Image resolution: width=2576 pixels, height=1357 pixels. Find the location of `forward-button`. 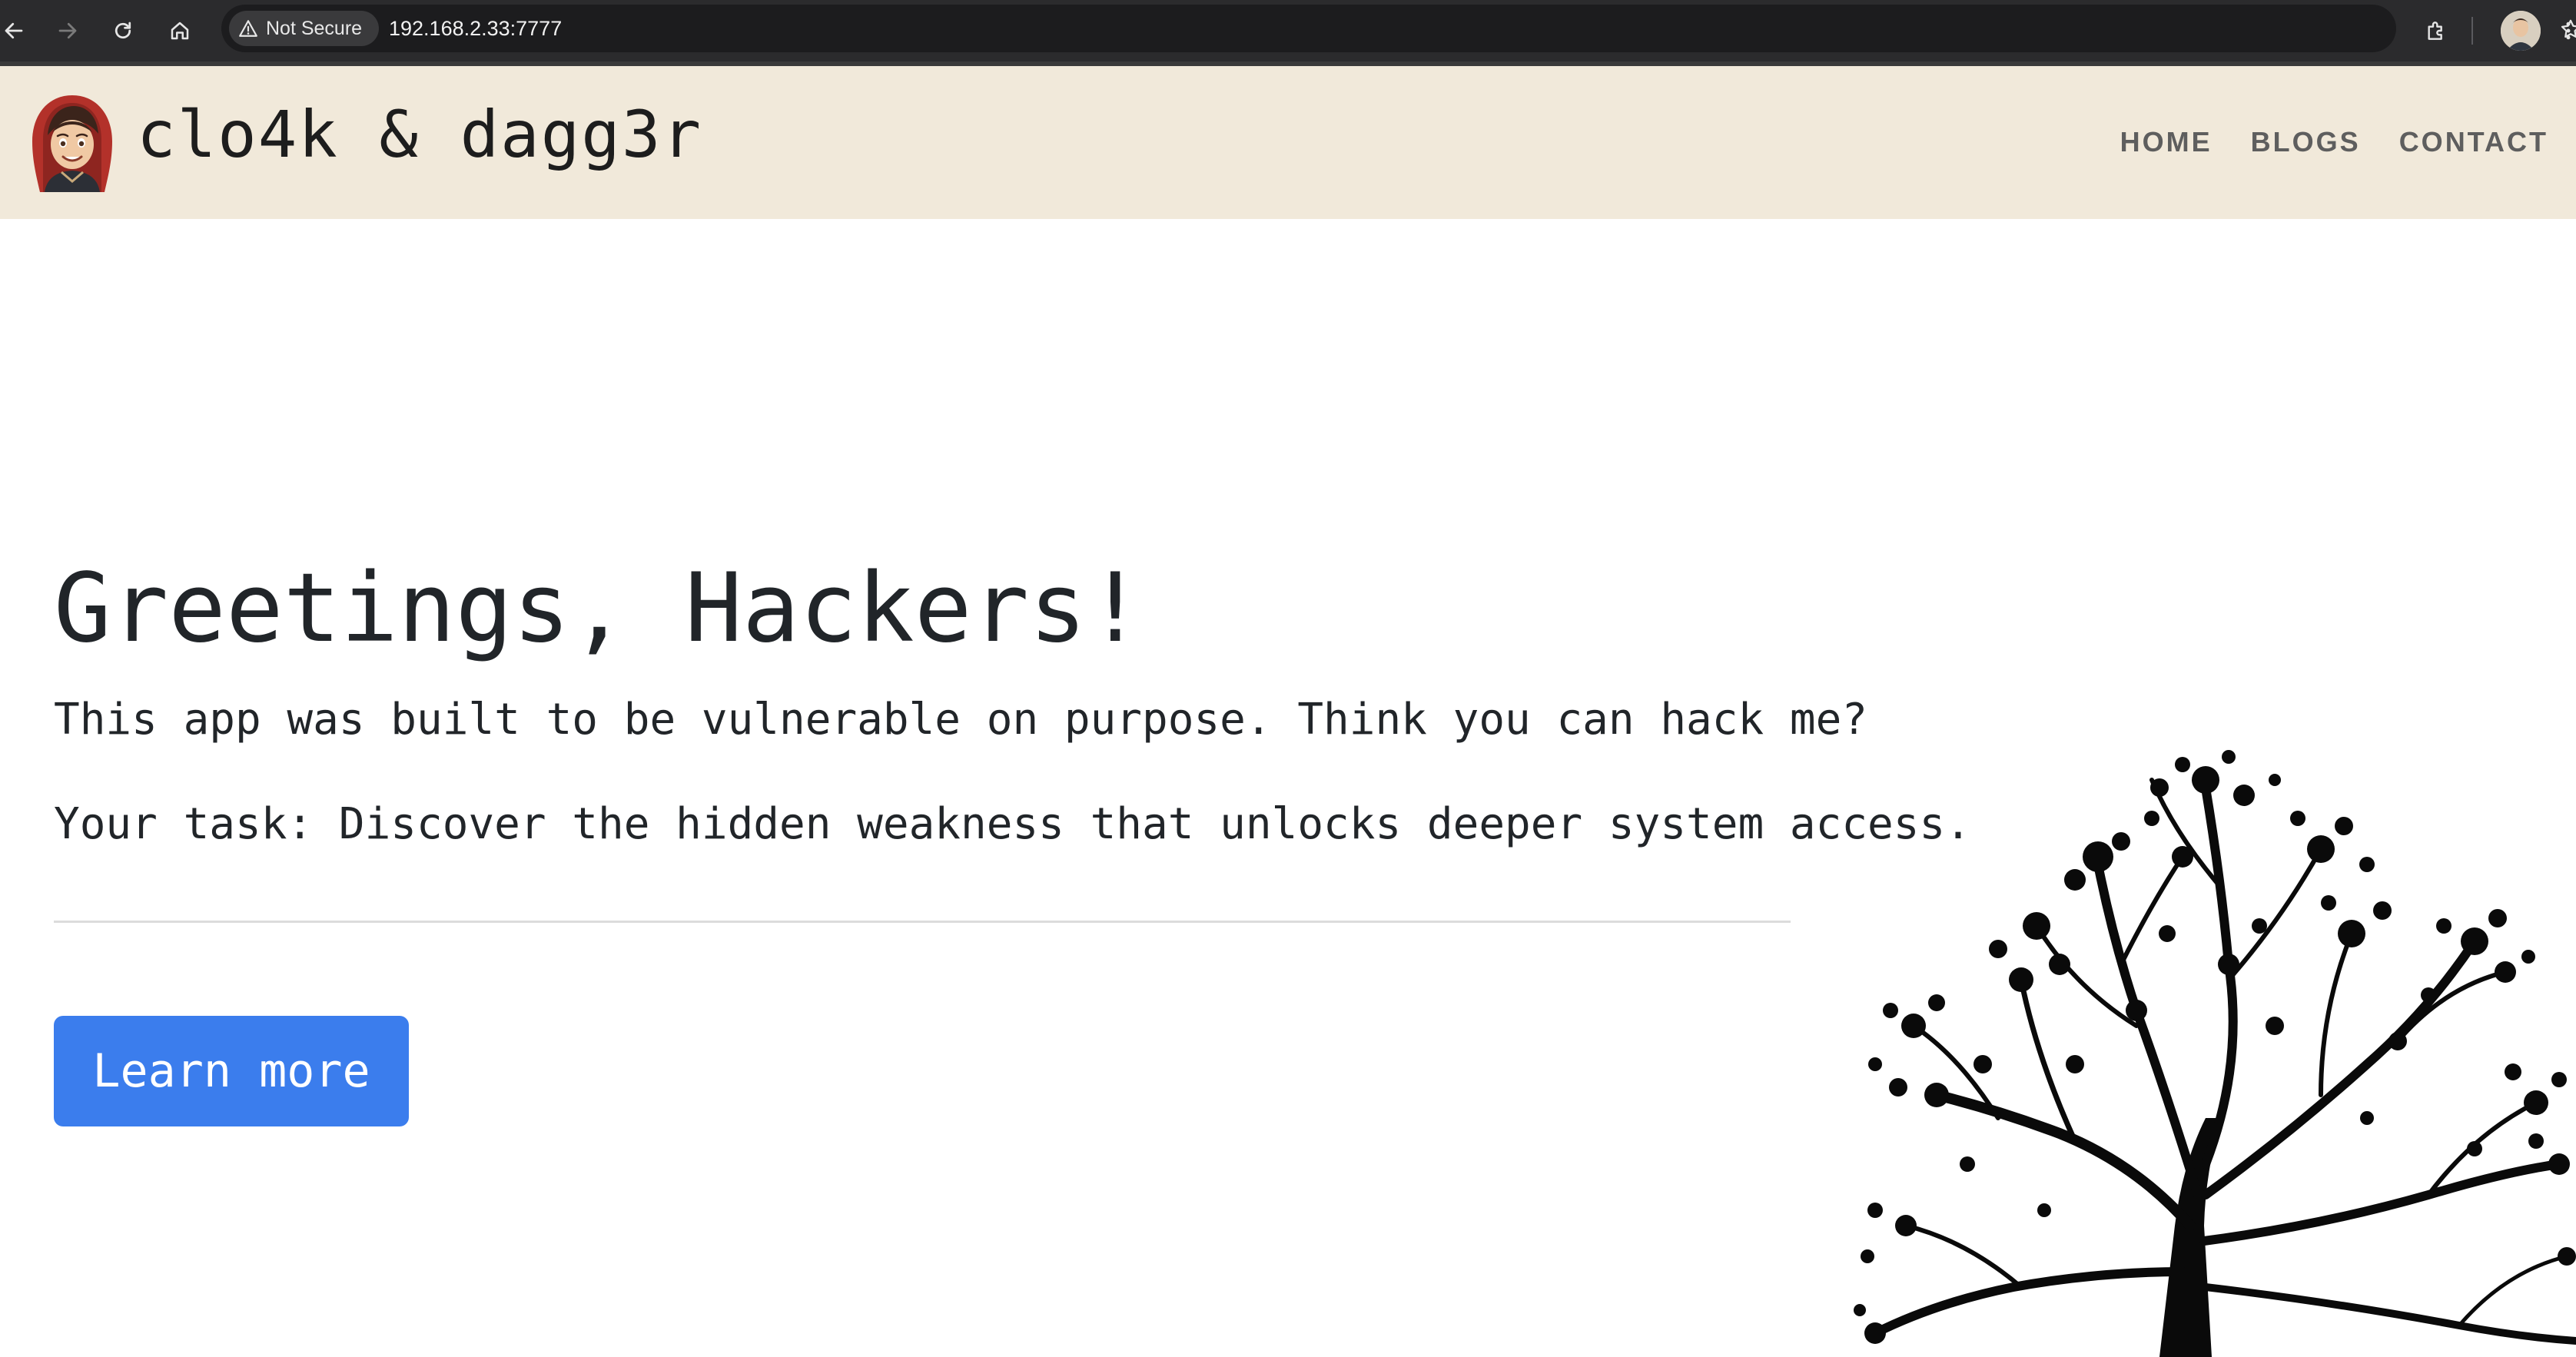

forward-button is located at coordinates (68, 31).